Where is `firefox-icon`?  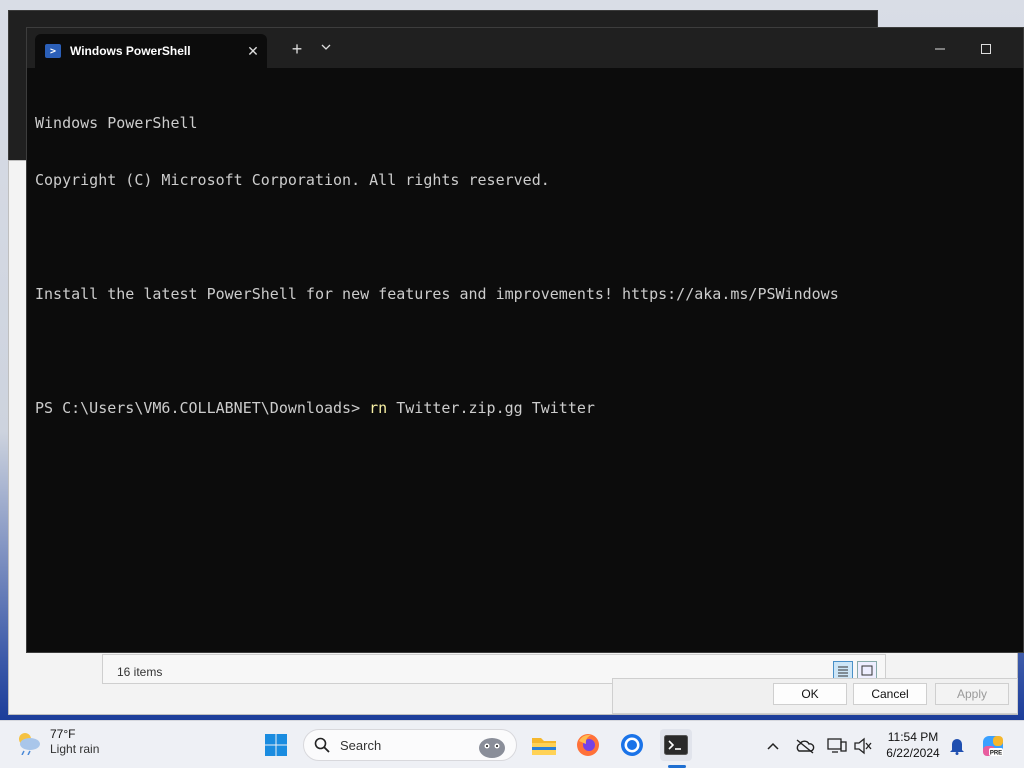 firefox-icon is located at coordinates (588, 745).